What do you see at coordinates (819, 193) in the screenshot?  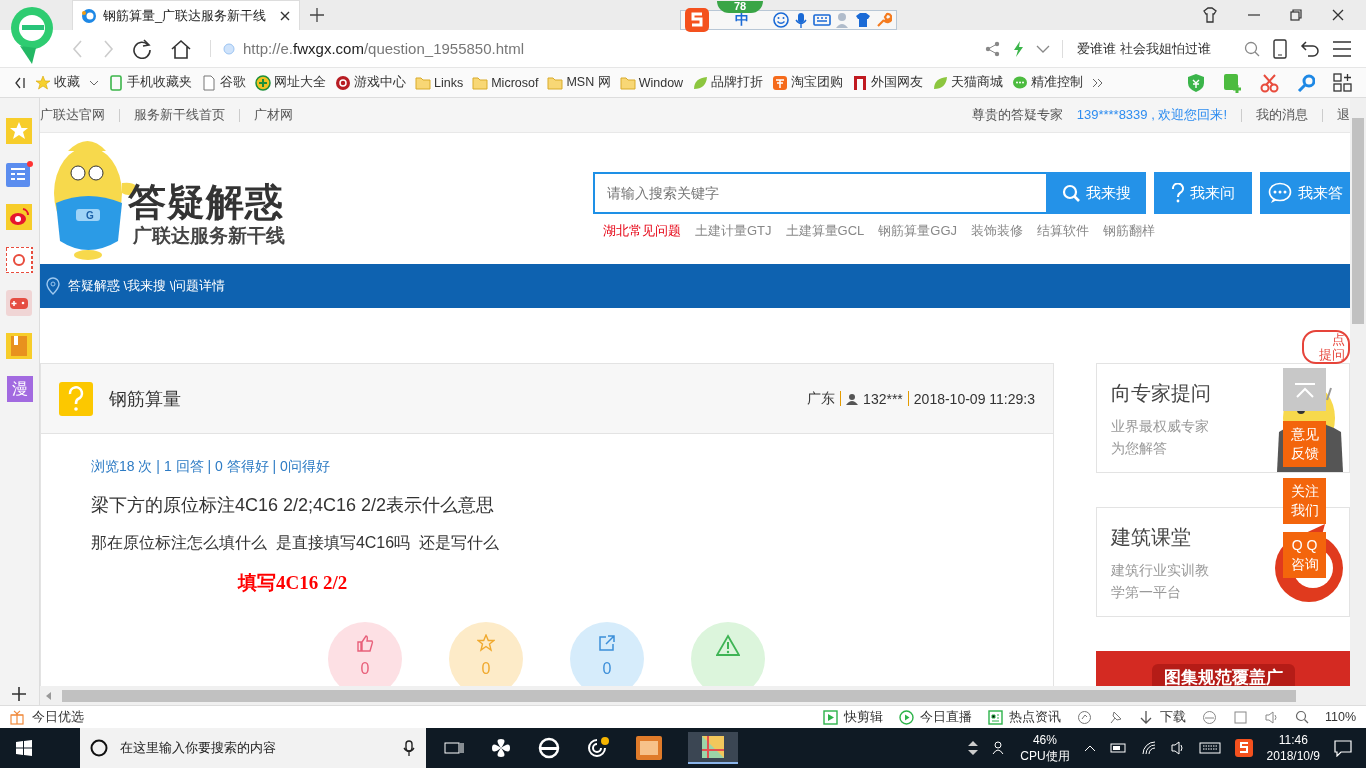 I see `search-field: 请输入搜索关键字` at bounding box center [819, 193].